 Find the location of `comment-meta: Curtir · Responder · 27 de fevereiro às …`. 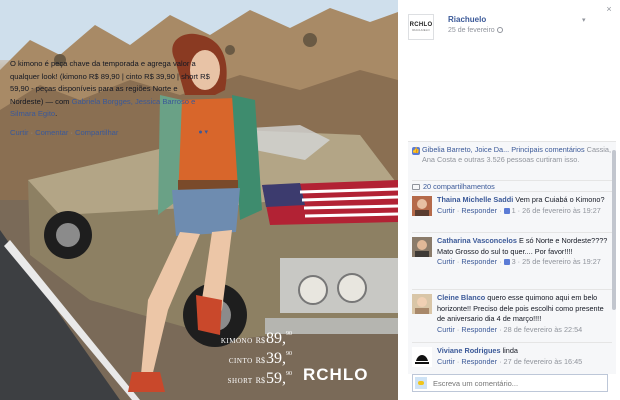

comment-meta: Curtir · Responder · 27 de fevereiro às … is located at coordinates (510, 361).